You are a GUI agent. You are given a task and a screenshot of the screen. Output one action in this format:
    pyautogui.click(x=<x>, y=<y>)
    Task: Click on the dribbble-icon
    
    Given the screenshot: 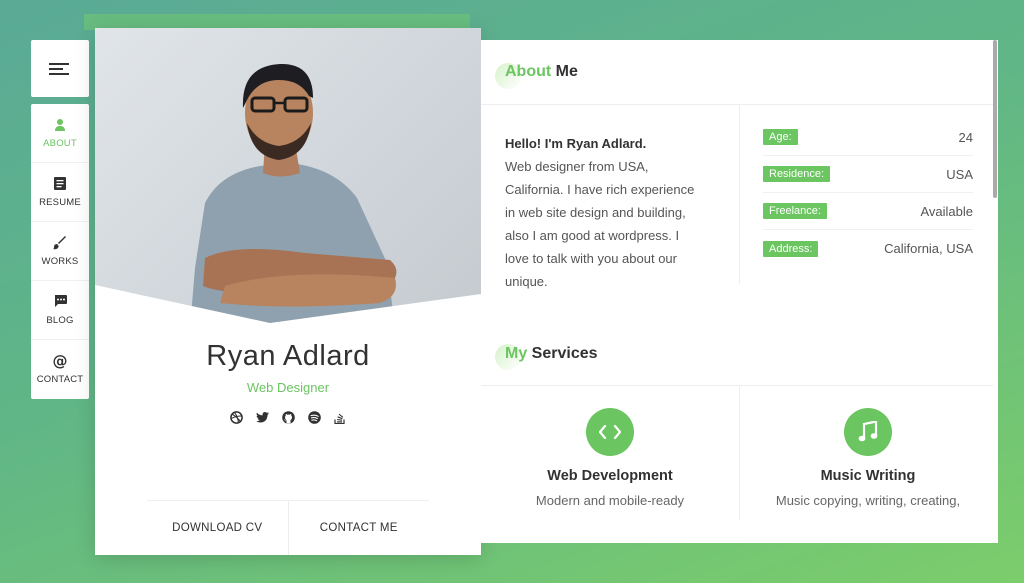 What is the action you would take?
    pyautogui.click(x=236, y=417)
    